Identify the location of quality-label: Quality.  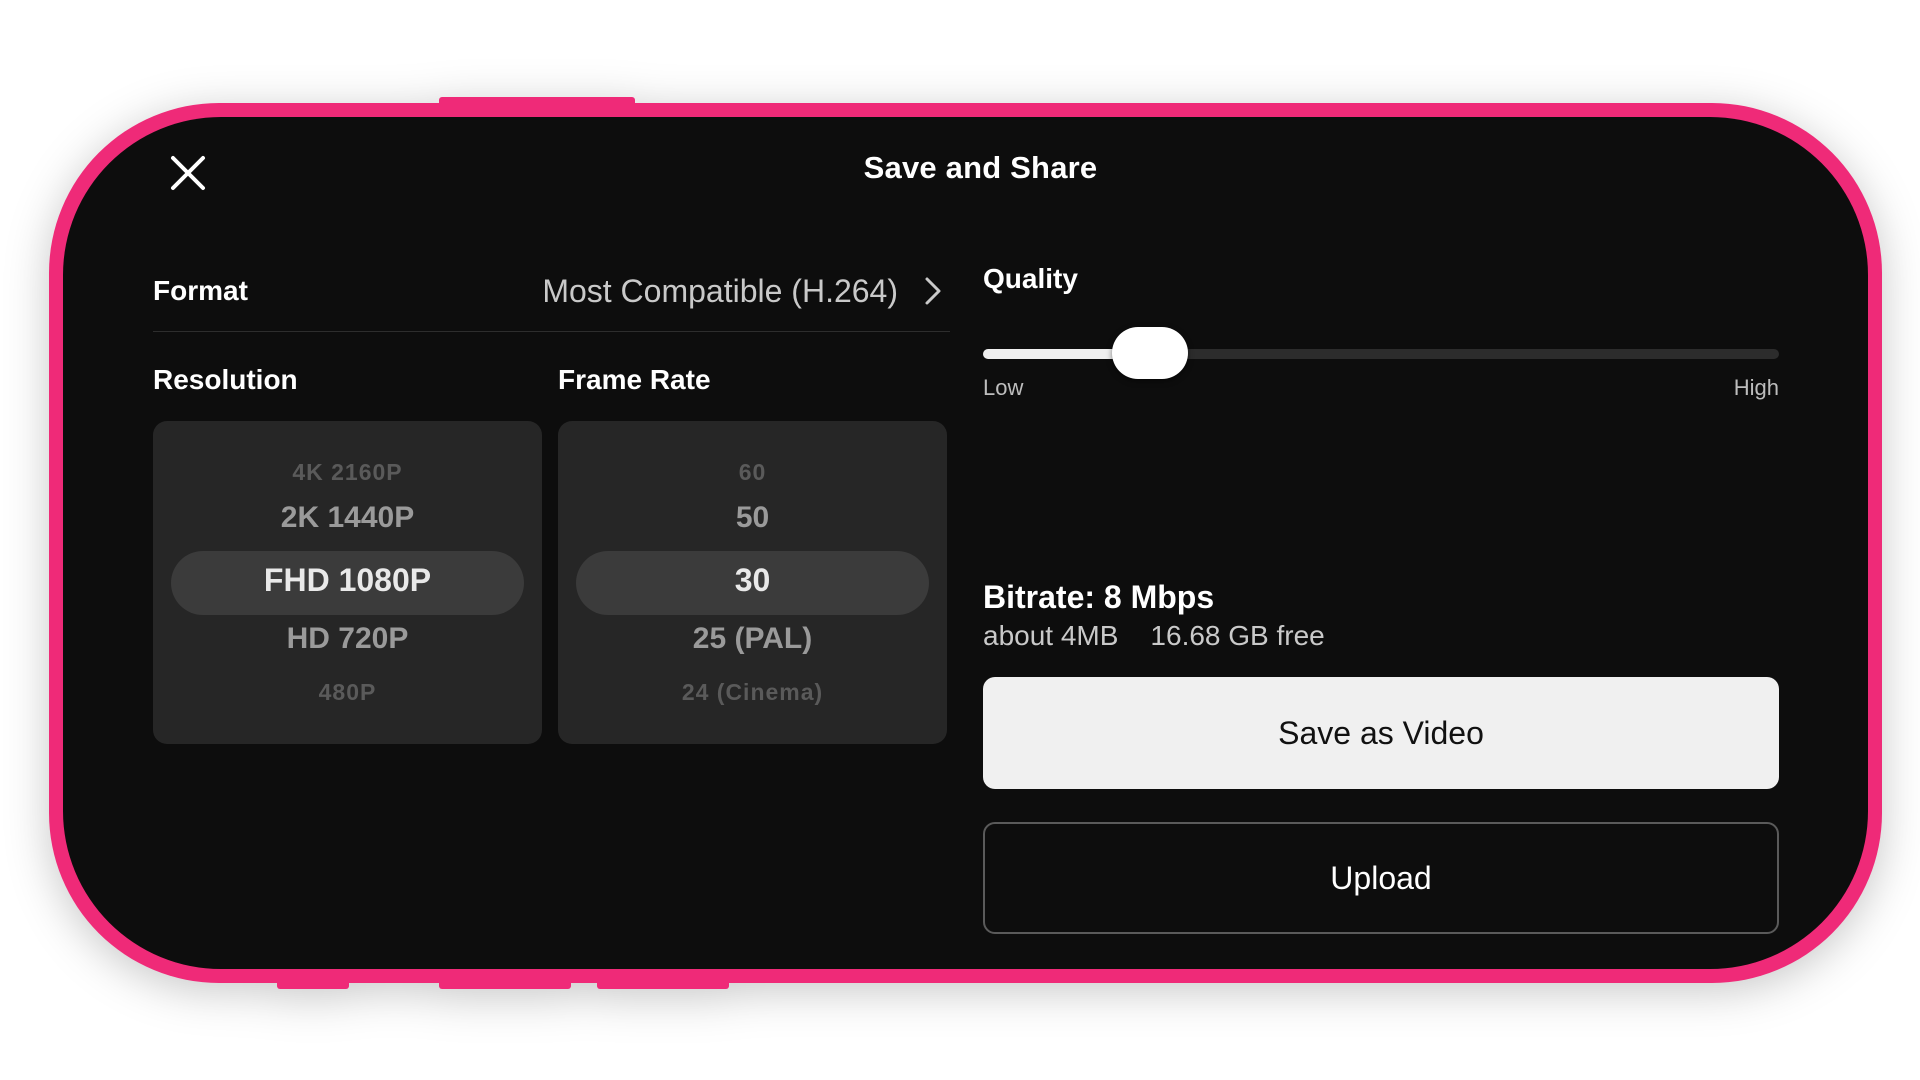
(1030, 278).